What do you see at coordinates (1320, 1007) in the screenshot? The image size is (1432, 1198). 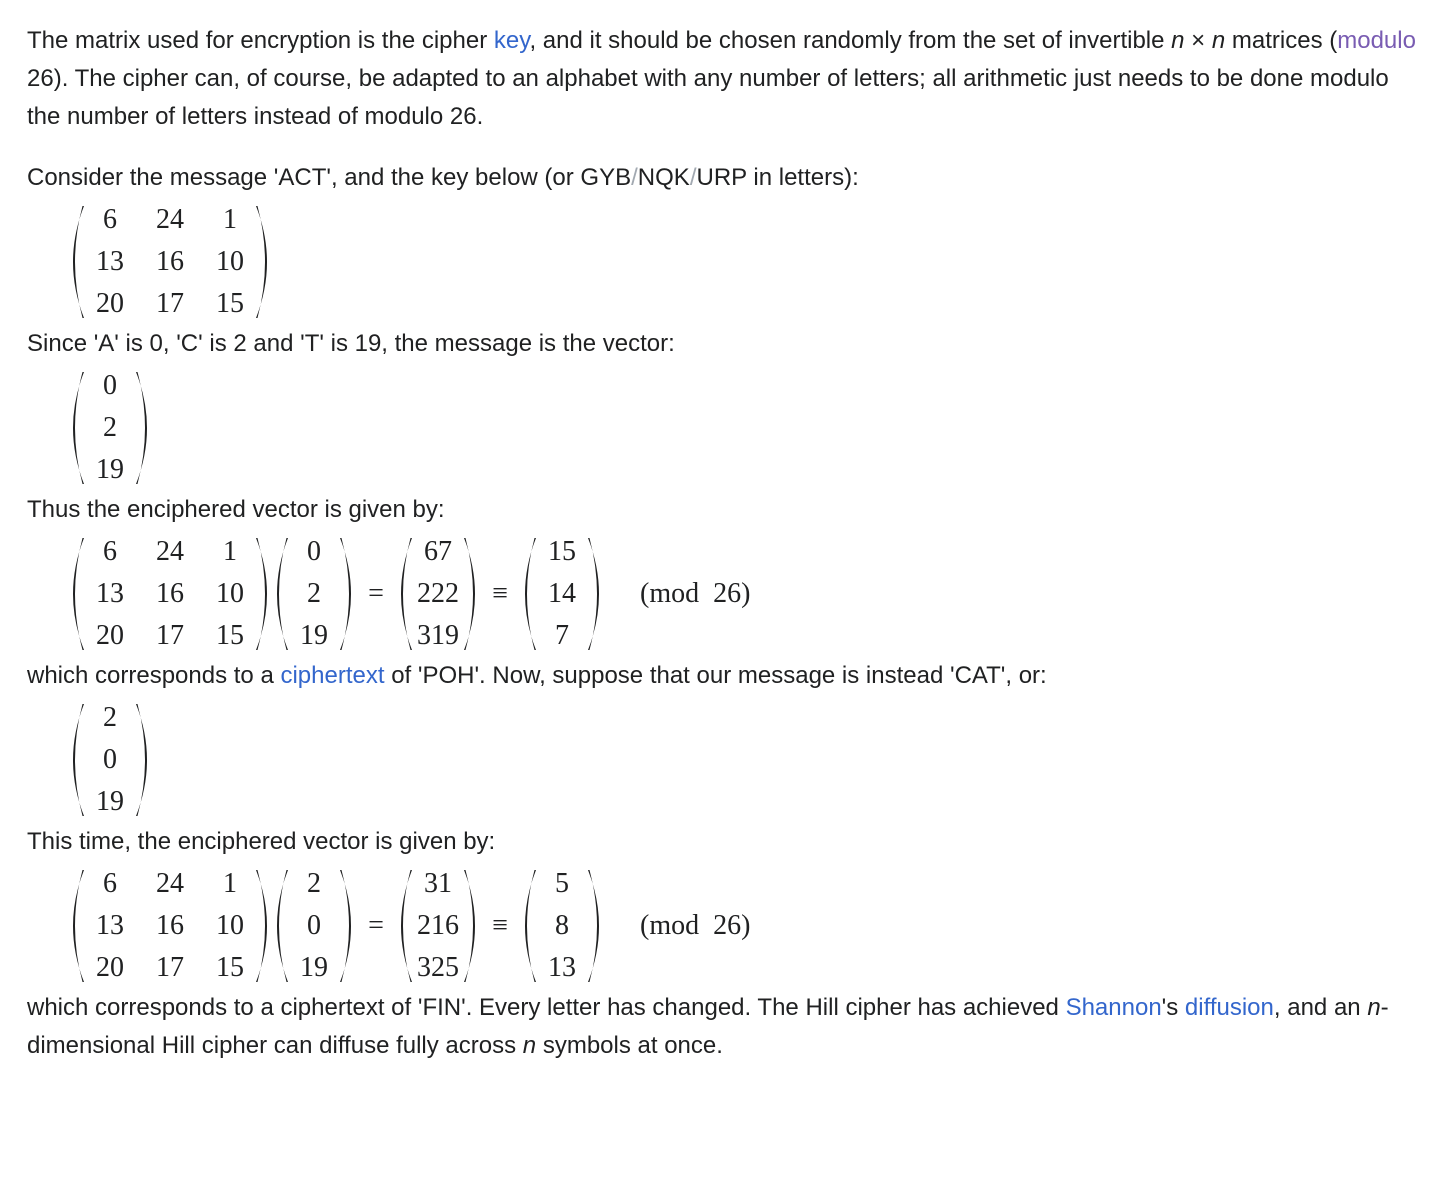 I see `text: , and an` at bounding box center [1320, 1007].